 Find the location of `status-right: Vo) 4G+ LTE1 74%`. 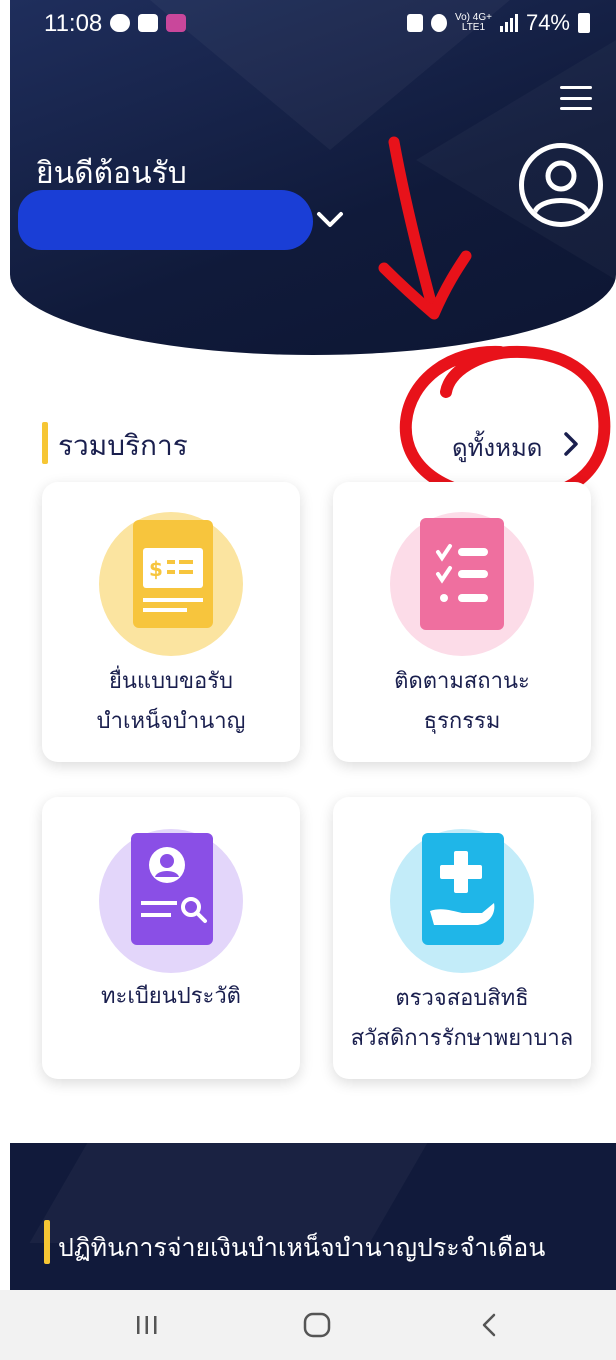

status-right: Vo) 4G+ LTE1 74% is located at coordinates (498, 23).